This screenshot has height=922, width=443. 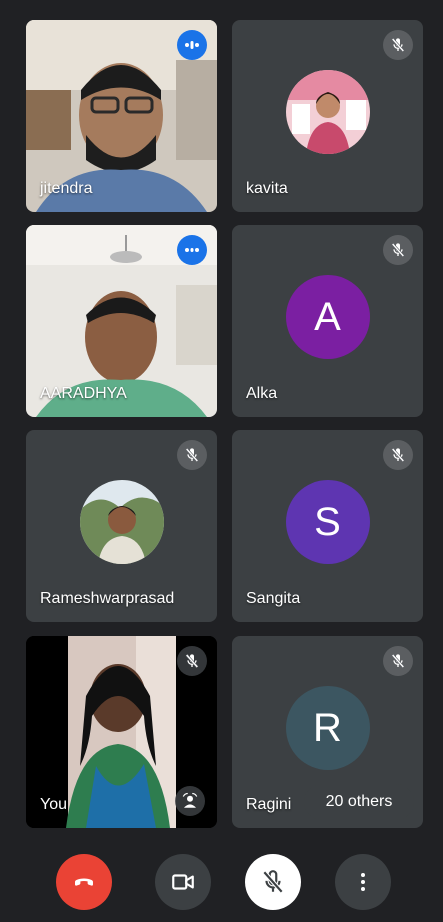 I want to click on participant-tile-kavita: kavita, so click(x=327, y=116).